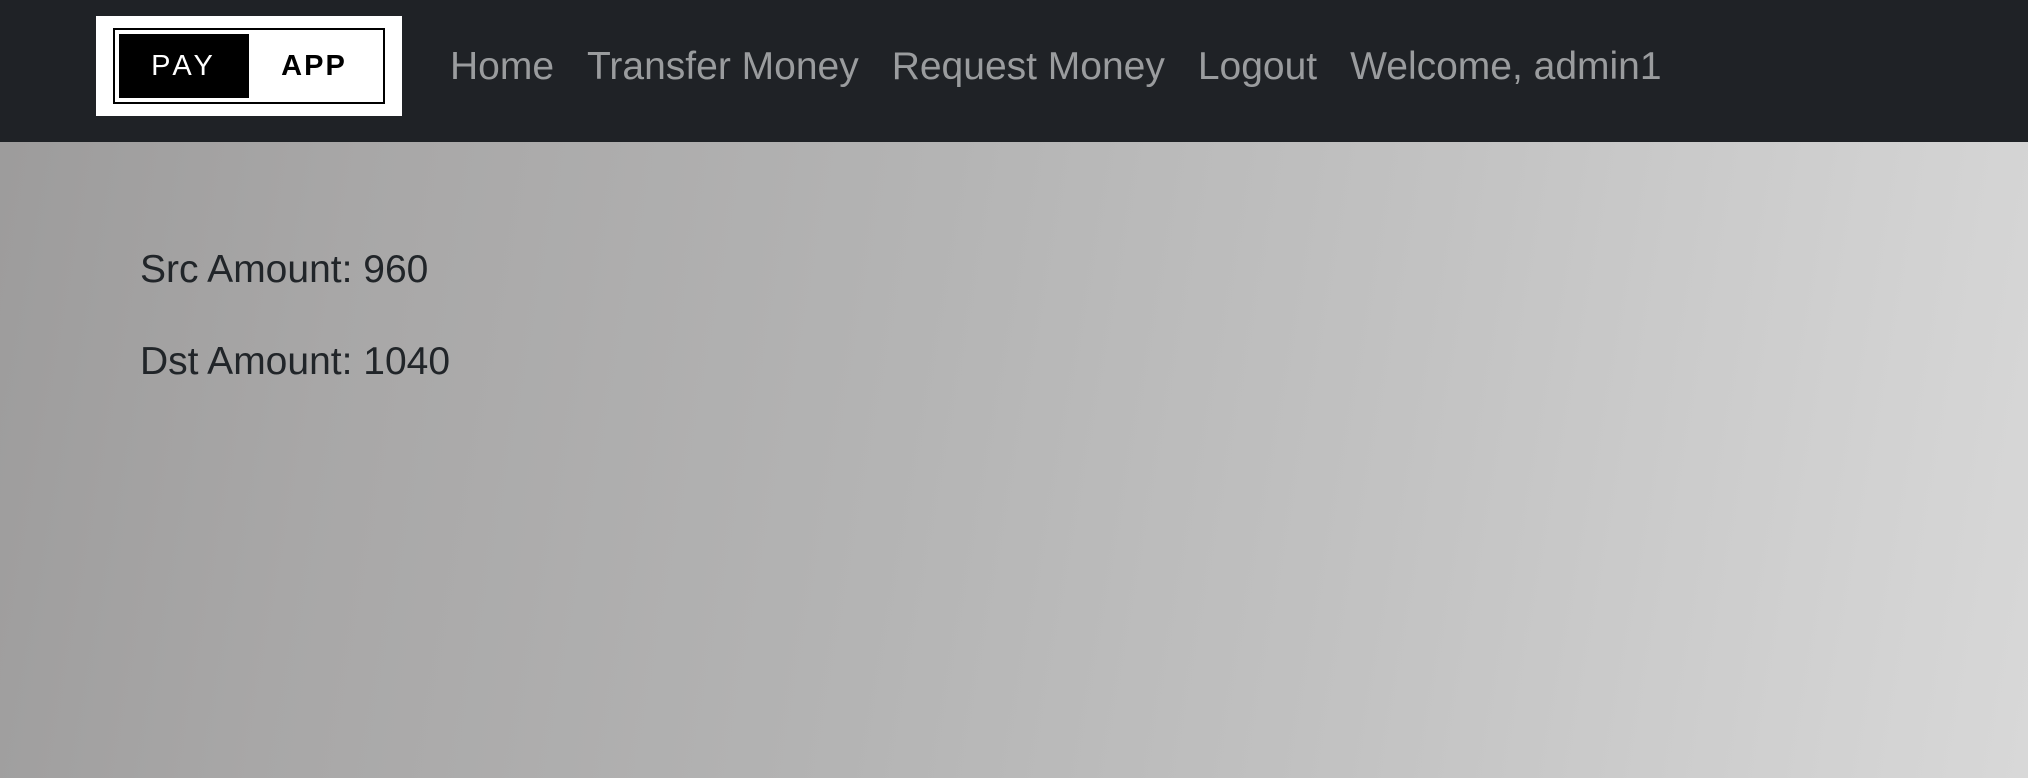 Image resolution: width=2028 pixels, height=778 pixels. What do you see at coordinates (184, 66) in the screenshot?
I see `brand-logo-pay: PAY` at bounding box center [184, 66].